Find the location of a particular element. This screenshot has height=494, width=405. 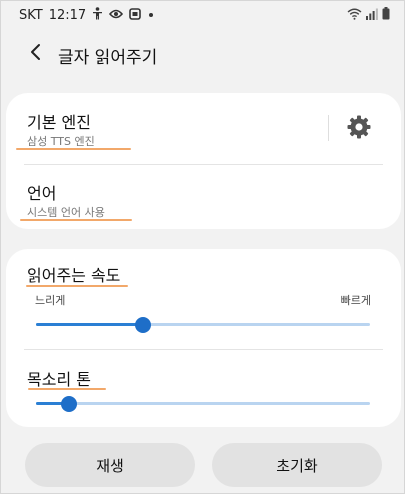

page-title: 글자 읽어주기 is located at coordinates (108, 58).